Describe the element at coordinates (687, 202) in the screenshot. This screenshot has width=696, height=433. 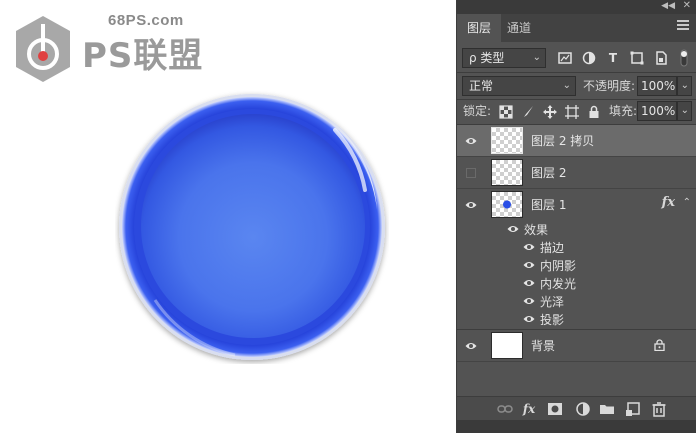
I see `chevron-up-icon: ⌃` at that location.